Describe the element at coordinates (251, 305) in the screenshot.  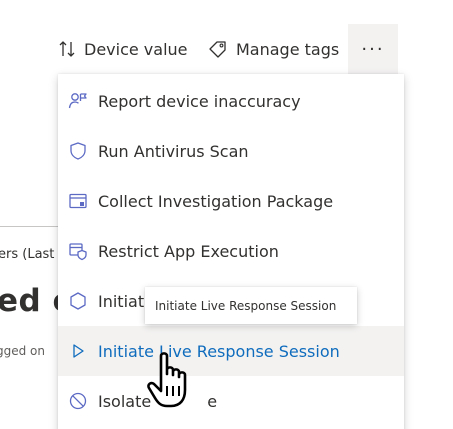
I see `tooltip: Initiate Live Response Session` at that location.